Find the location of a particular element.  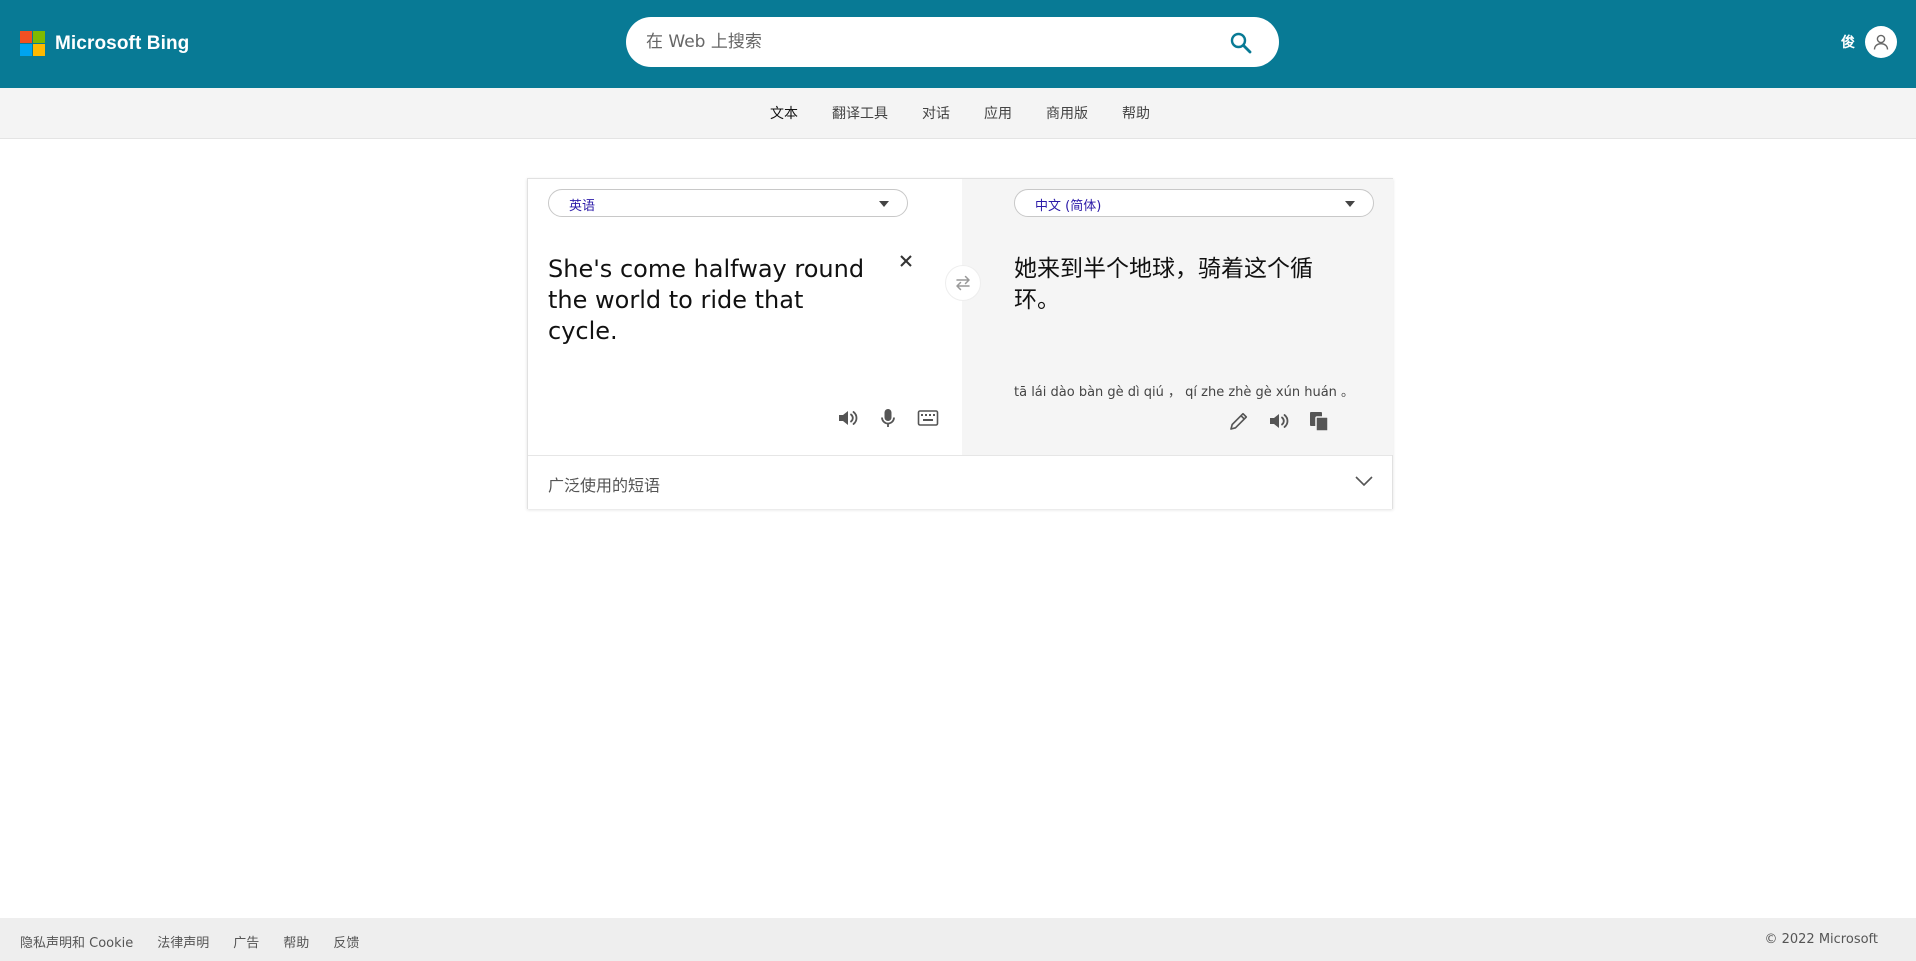

tab-apps: 应用 is located at coordinates (998, 113).